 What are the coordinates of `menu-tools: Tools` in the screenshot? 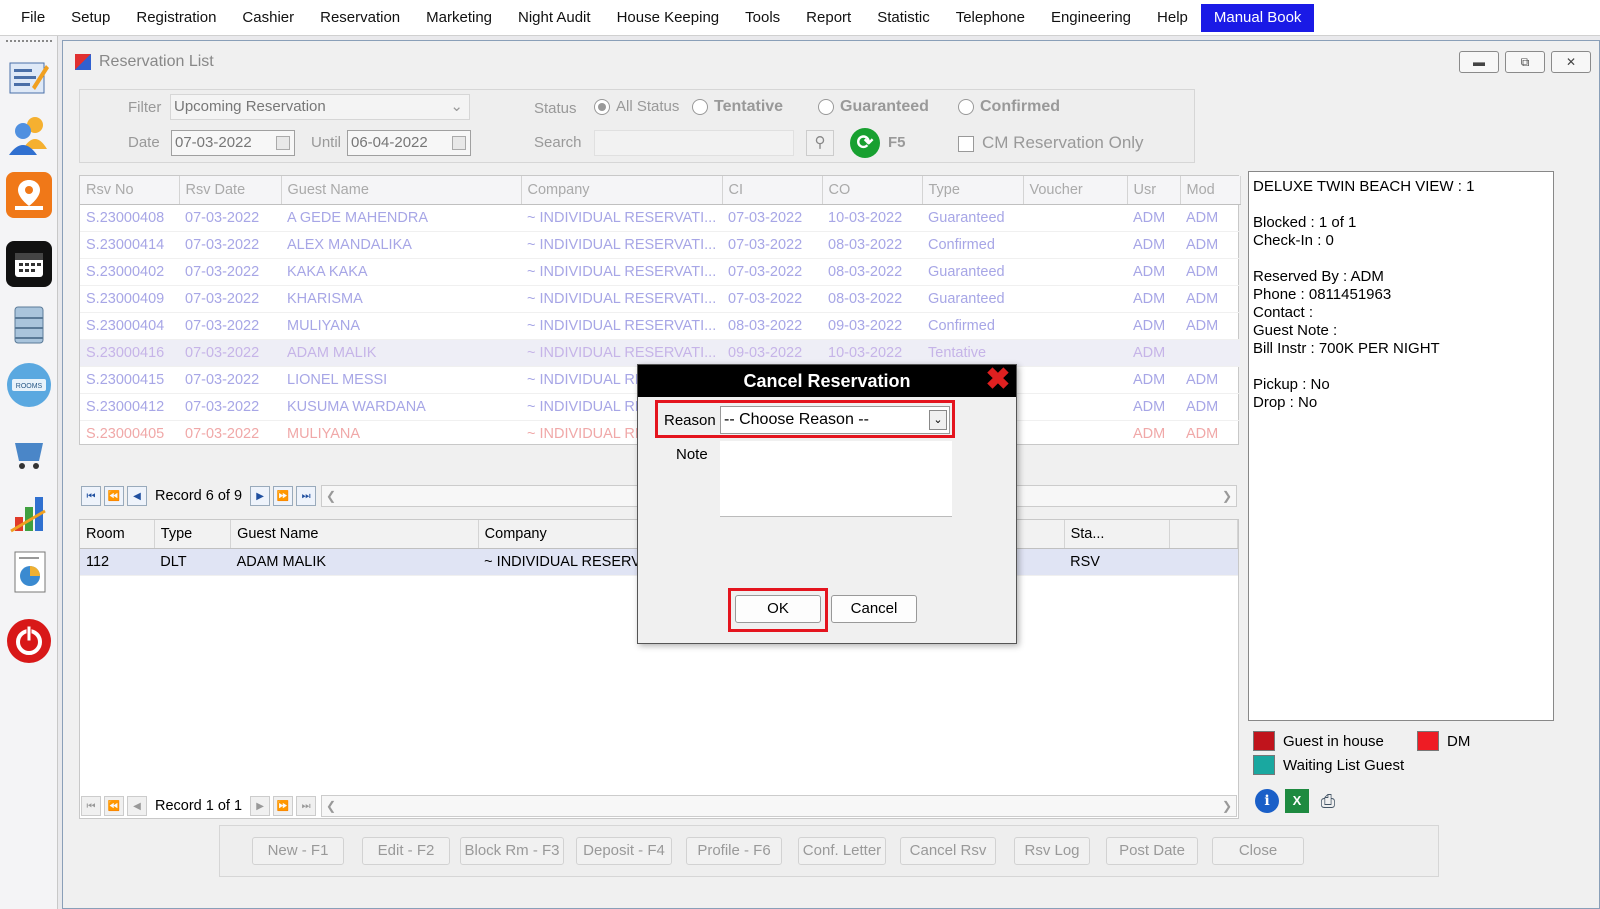 It's located at (762, 18).